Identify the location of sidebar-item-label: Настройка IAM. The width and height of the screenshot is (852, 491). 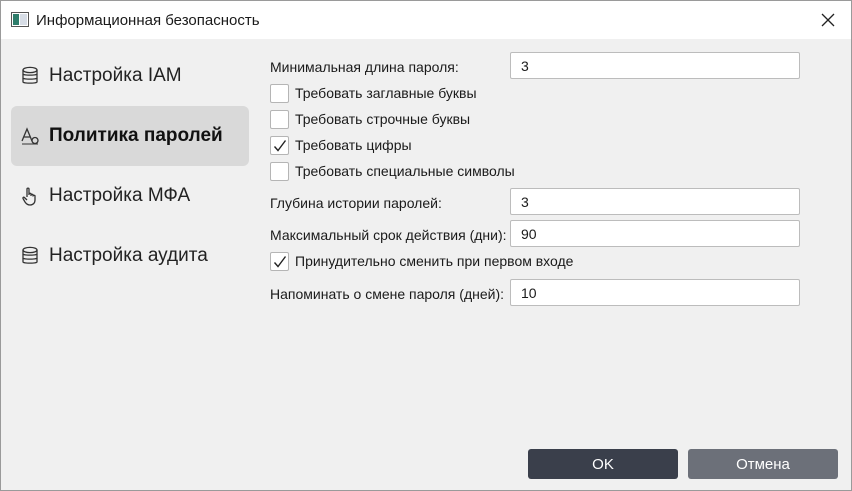
(115, 75).